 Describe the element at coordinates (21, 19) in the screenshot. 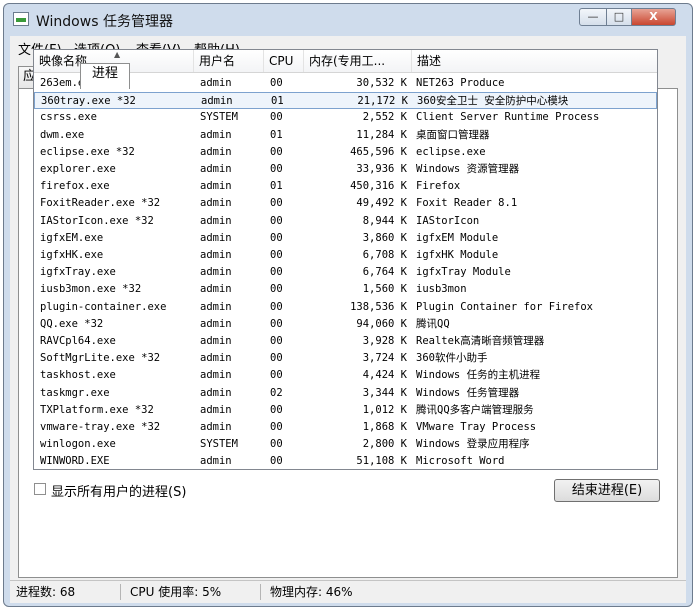

I see `task-manager-icon` at that location.